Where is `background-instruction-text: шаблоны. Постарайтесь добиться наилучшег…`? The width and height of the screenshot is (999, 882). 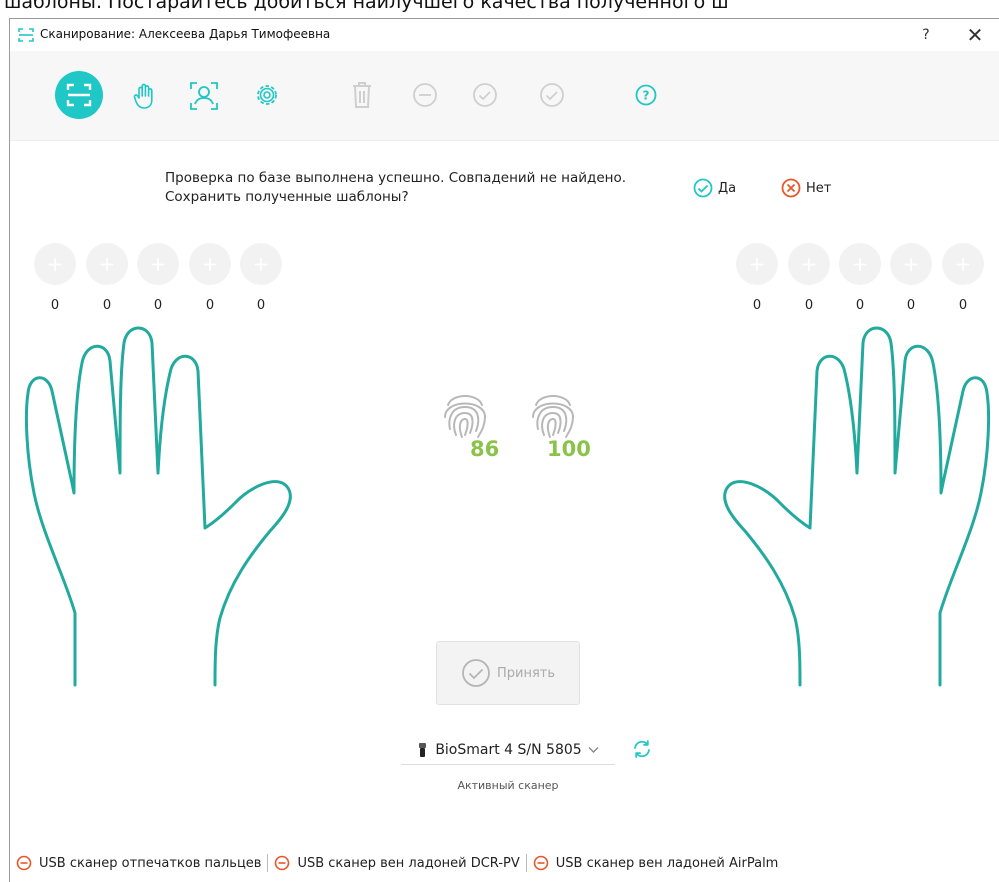
background-instruction-text: шаблоны. Постарайтесь добиться наилучшег… is located at coordinates (499, 10).